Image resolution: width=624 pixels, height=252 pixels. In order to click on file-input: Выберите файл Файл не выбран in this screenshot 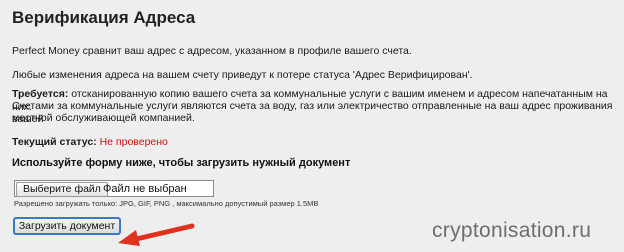, I will do `click(114, 188)`.